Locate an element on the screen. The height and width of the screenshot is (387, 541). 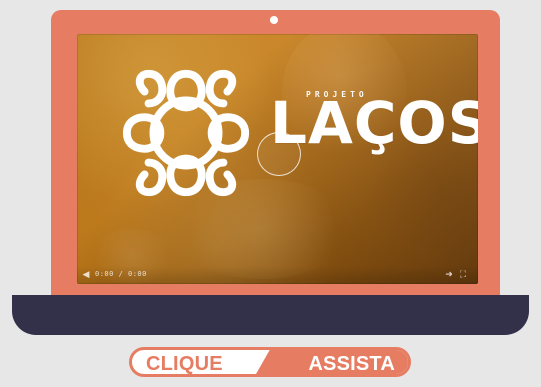
brand-title: LAÇOS is located at coordinates (374, 123).